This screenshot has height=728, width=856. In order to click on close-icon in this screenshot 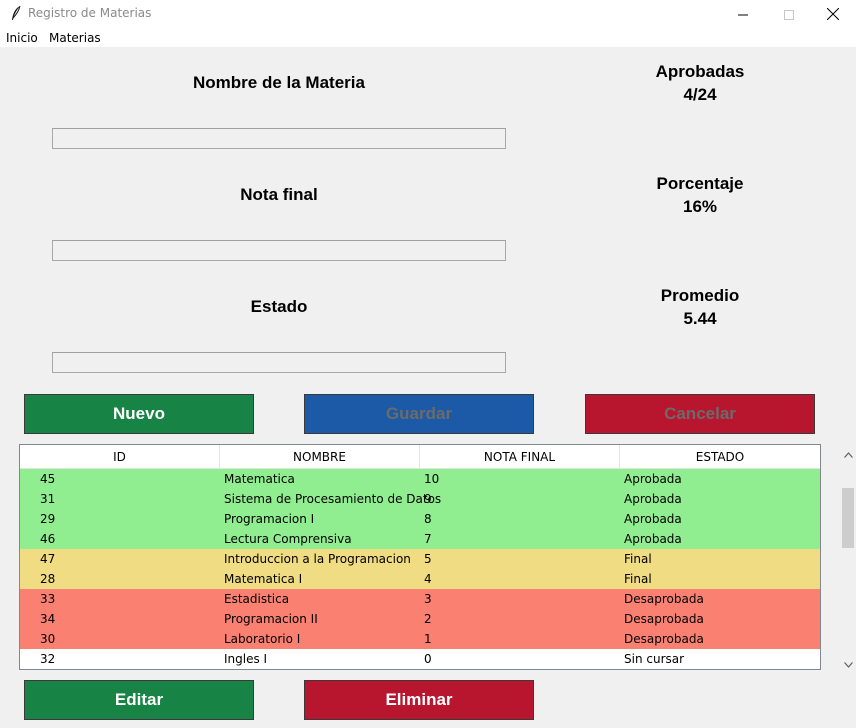, I will do `click(833, 14)`.